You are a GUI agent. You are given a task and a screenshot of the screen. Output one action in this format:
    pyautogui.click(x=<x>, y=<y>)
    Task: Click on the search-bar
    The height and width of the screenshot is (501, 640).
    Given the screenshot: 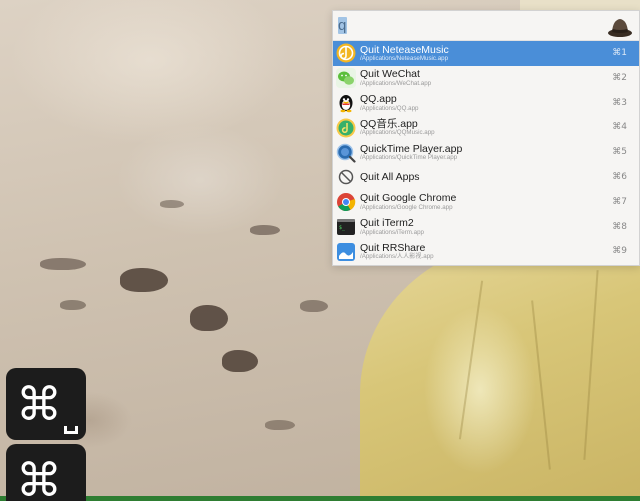 What is the action you would take?
    pyautogui.click(x=486, y=26)
    